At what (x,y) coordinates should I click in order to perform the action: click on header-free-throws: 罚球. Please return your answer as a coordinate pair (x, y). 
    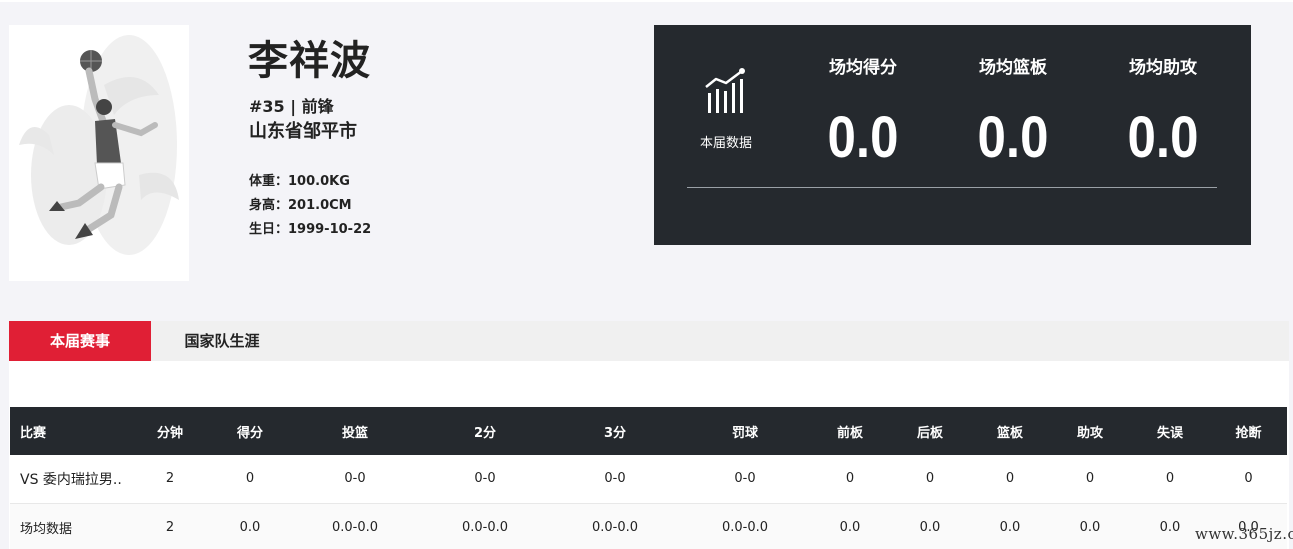
    Looking at the image, I should click on (744, 433).